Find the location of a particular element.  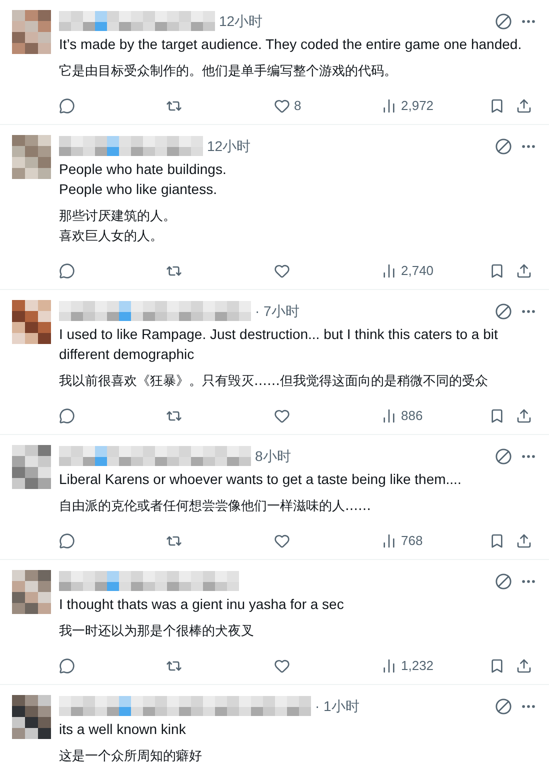

view-count: 886 is located at coordinates (412, 416).